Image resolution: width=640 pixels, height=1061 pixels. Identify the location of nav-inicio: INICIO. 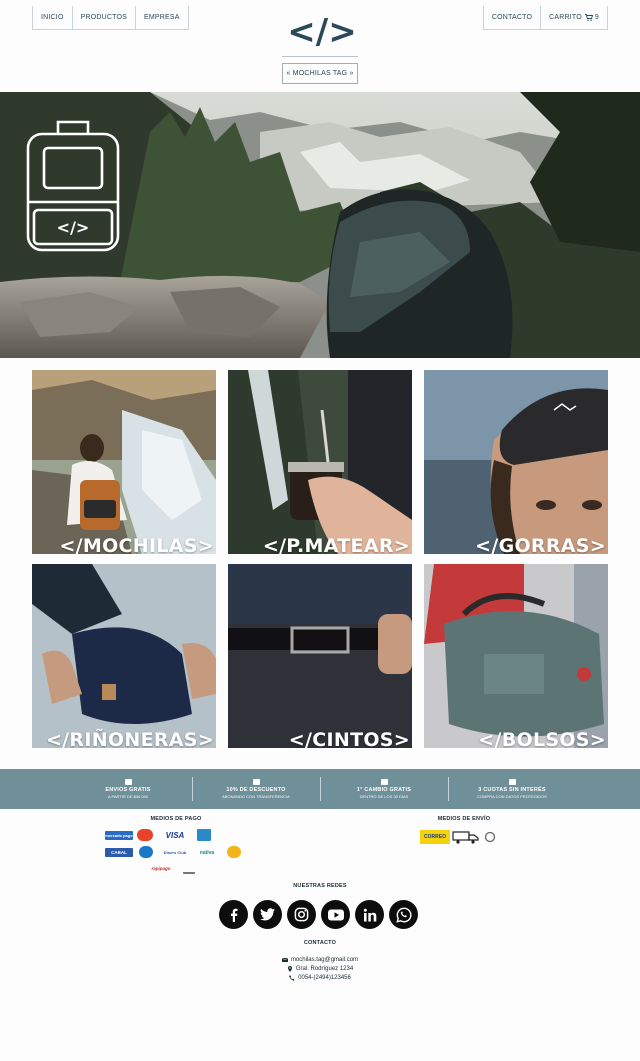
(53, 17).